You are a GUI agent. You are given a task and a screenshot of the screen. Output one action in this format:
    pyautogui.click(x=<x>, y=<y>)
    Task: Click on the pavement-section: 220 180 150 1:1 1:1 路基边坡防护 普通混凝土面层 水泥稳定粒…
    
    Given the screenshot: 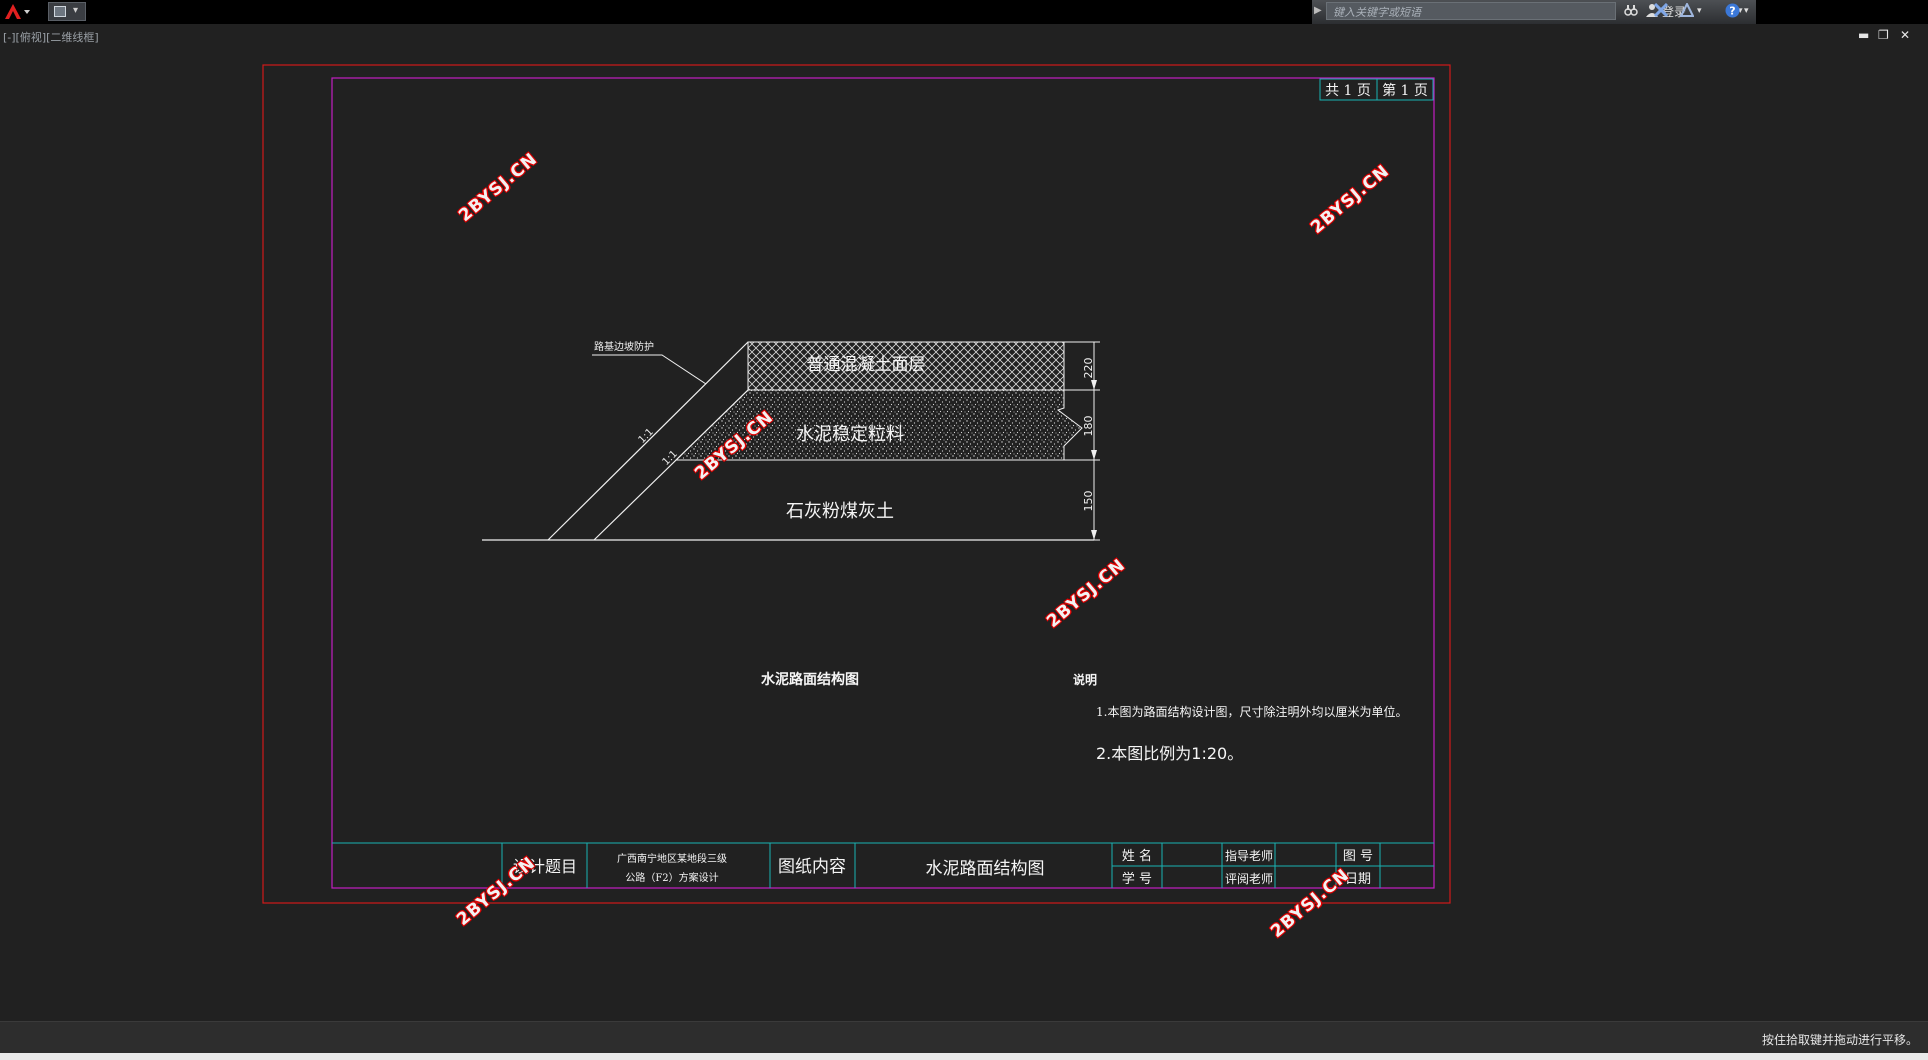 What is the action you would take?
    pyautogui.click(x=791, y=440)
    